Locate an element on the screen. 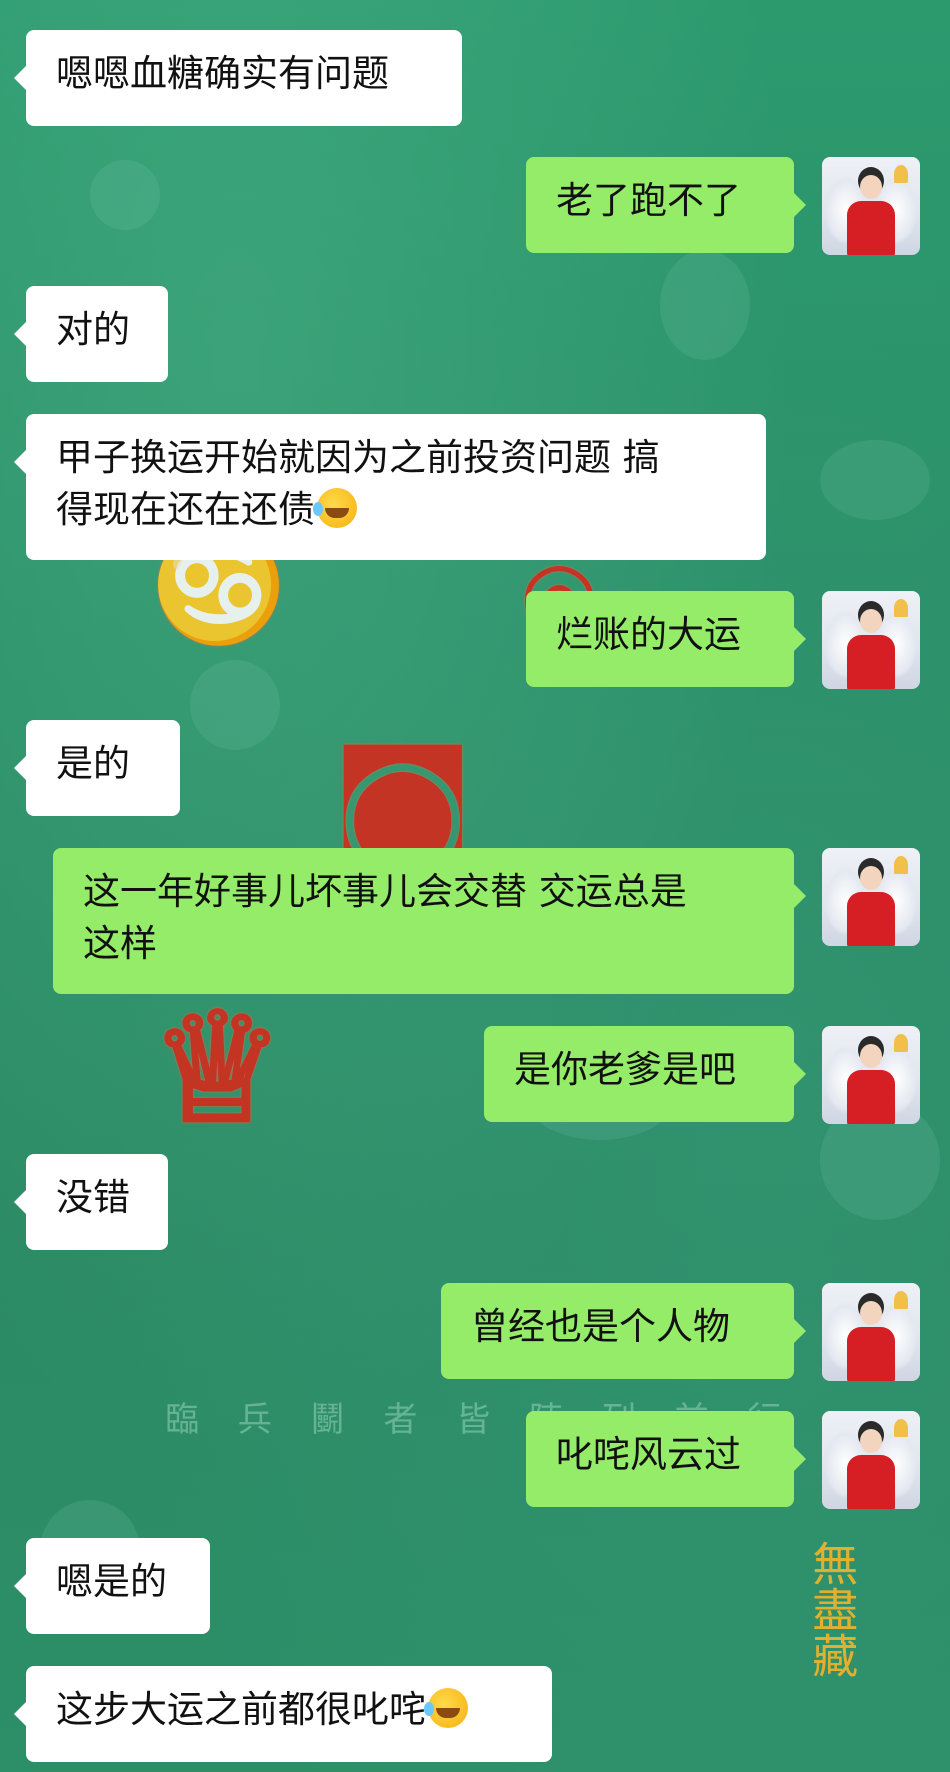  message-bubble-outgoing: 这一年好事儿坏事儿会交替 交运总是 这样 is located at coordinates (429, 921).